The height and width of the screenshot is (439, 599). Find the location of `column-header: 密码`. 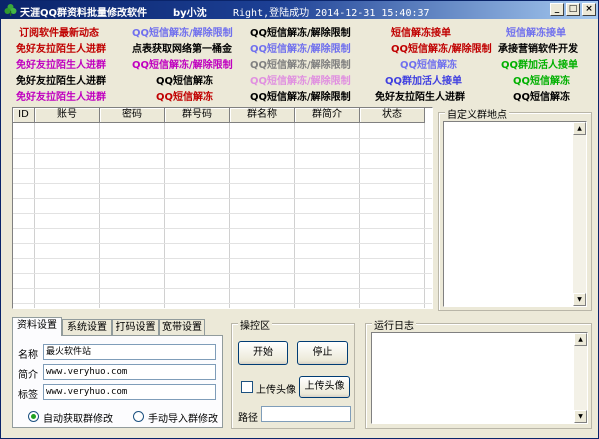

column-header: 密码 is located at coordinates (132, 115).